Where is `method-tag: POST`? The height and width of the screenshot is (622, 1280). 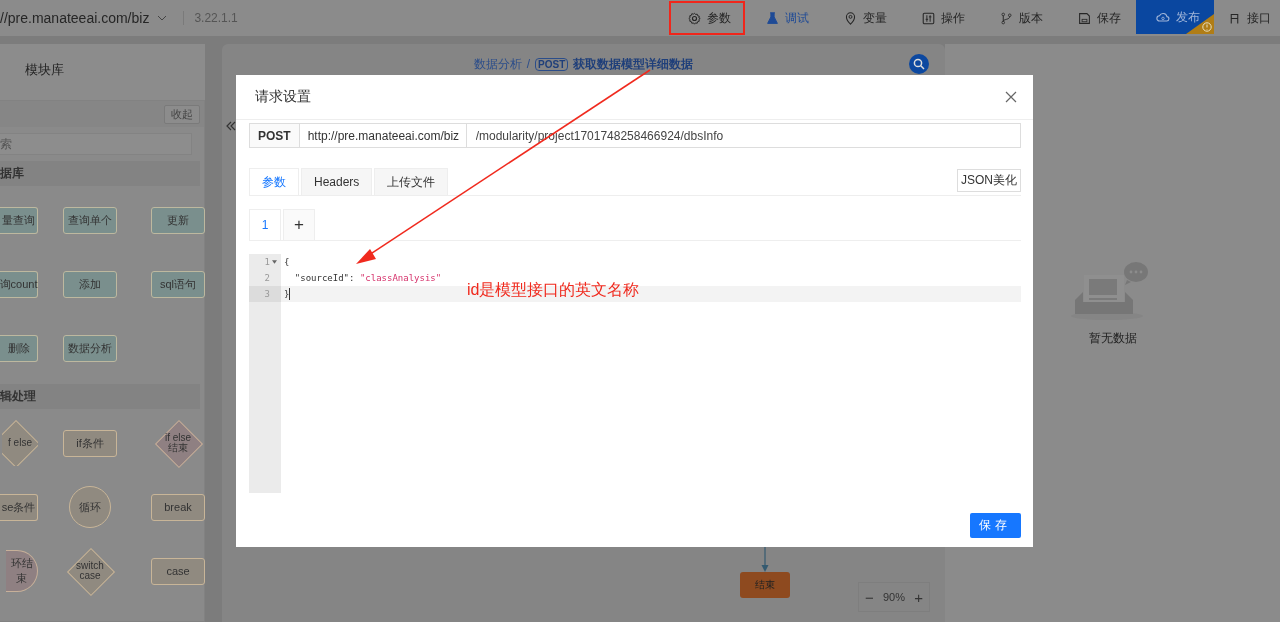 method-tag: POST is located at coordinates (552, 64).